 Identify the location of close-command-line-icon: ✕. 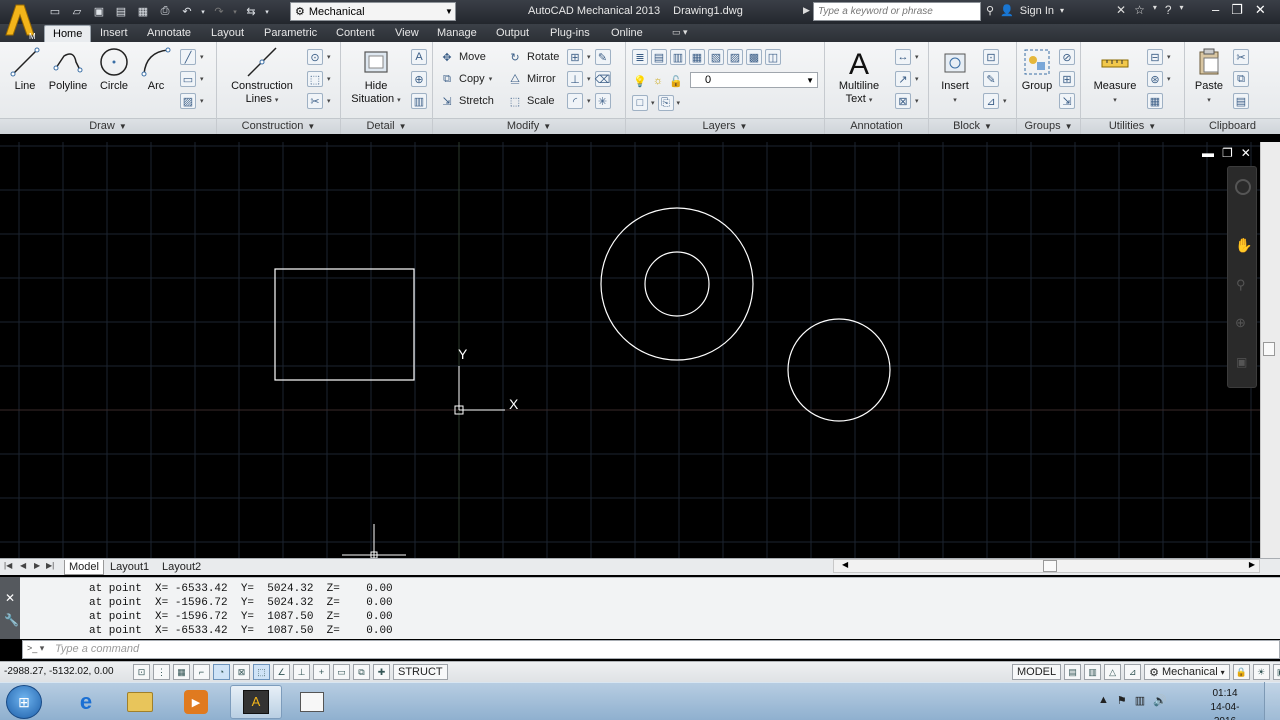
(10, 598).